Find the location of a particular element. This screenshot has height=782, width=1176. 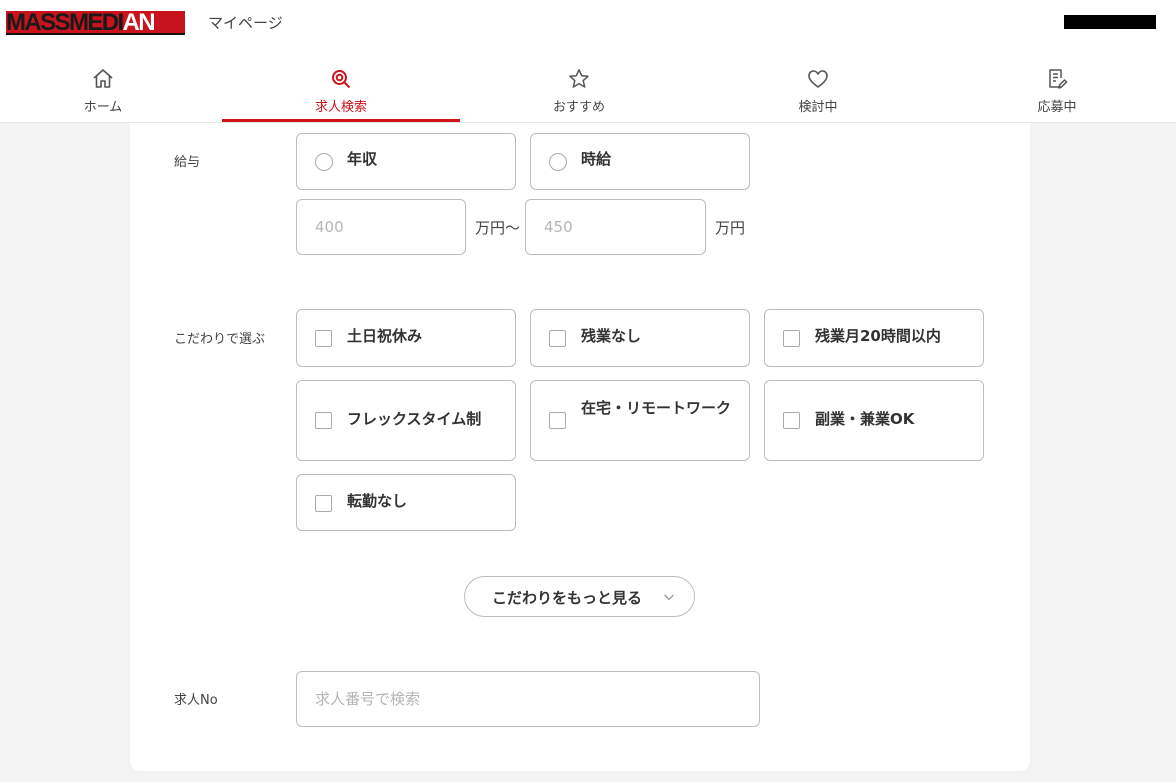

pref-no-transfer: 転勤なし is located at coordinates (406, 502).